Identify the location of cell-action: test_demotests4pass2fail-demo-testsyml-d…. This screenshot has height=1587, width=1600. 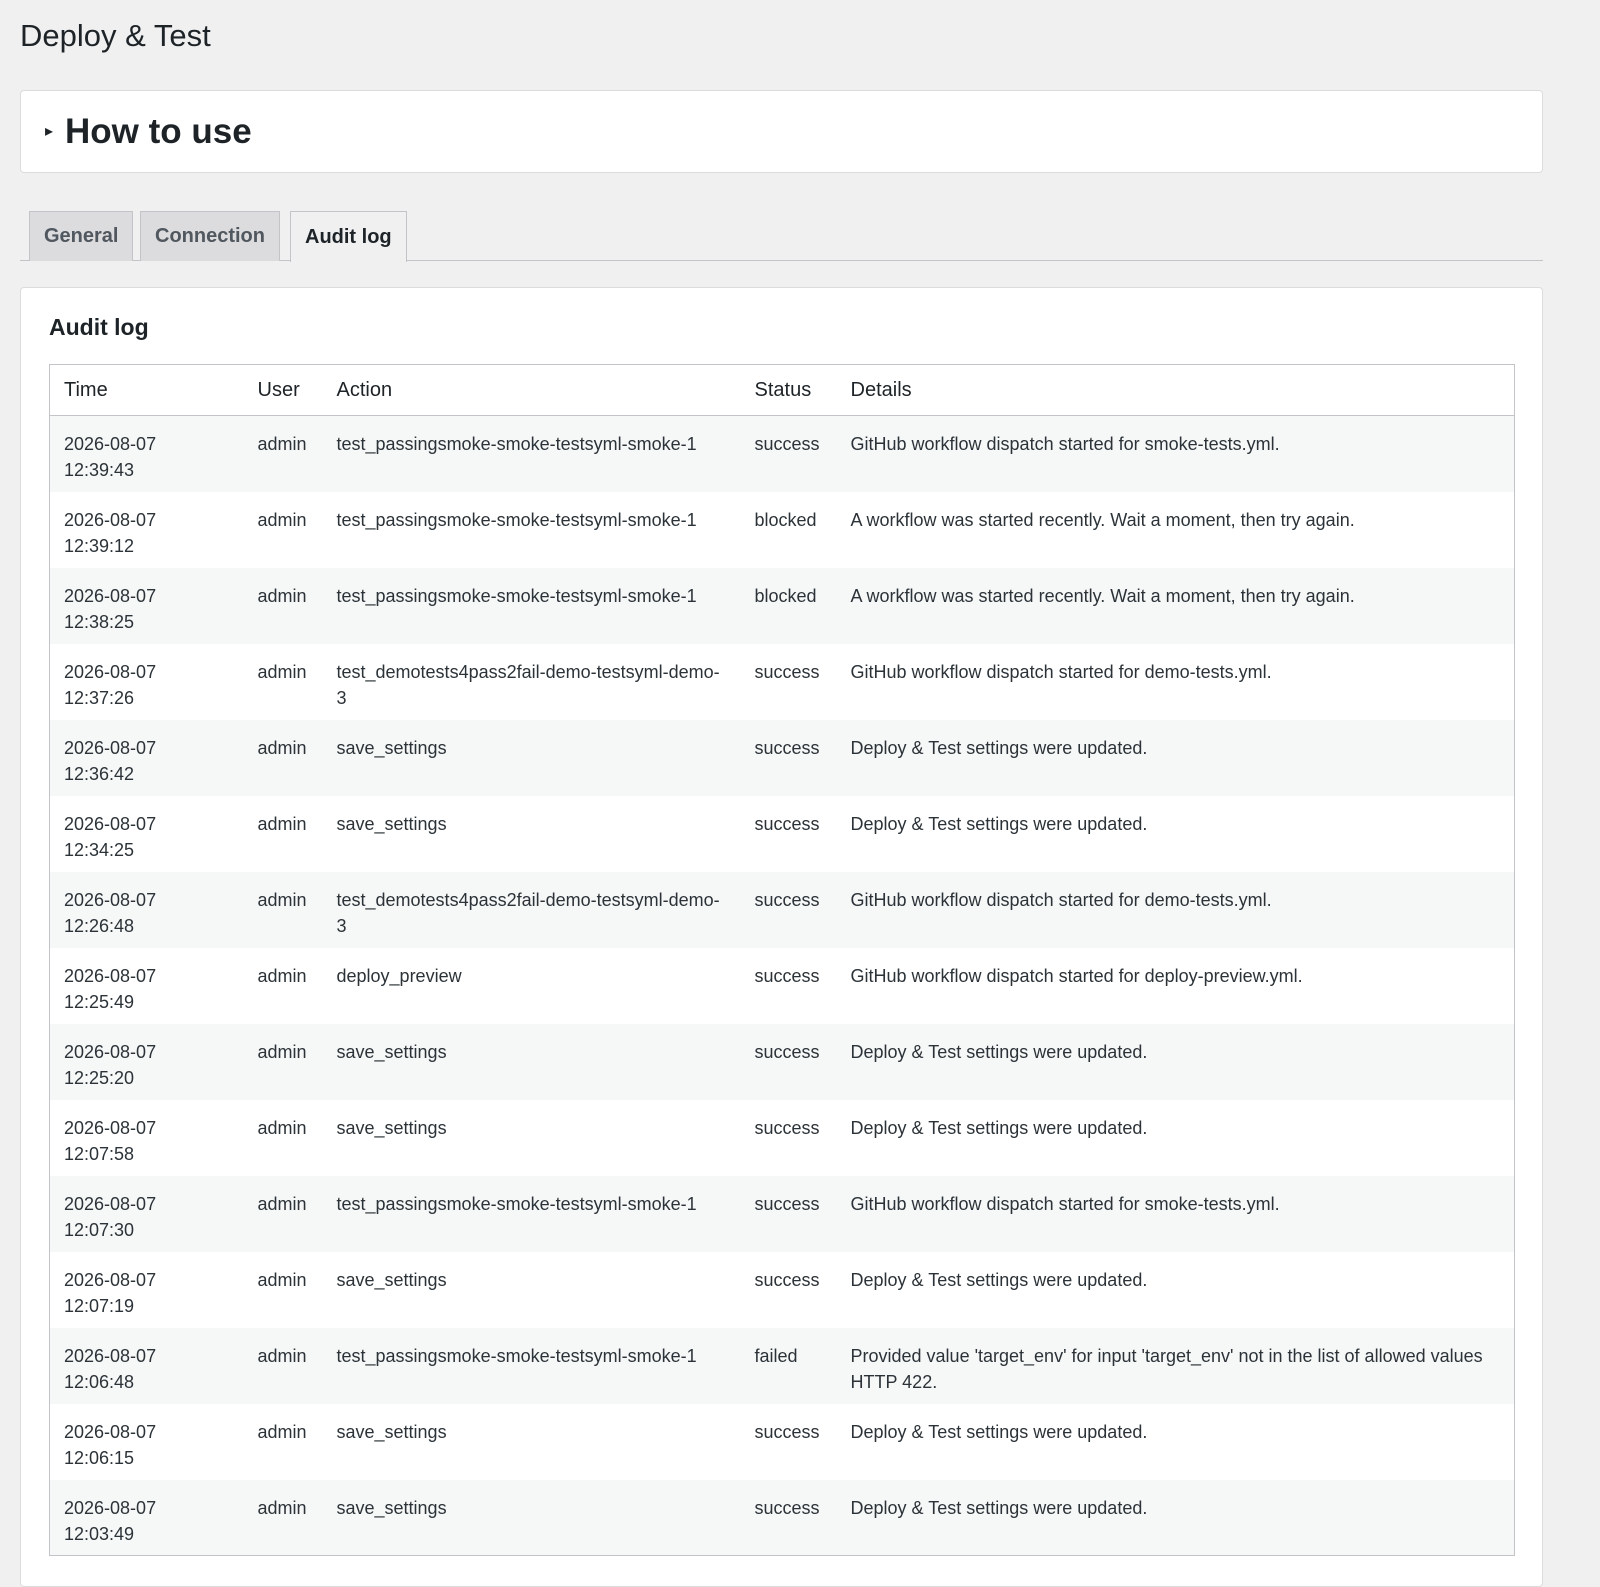
(531, 681).